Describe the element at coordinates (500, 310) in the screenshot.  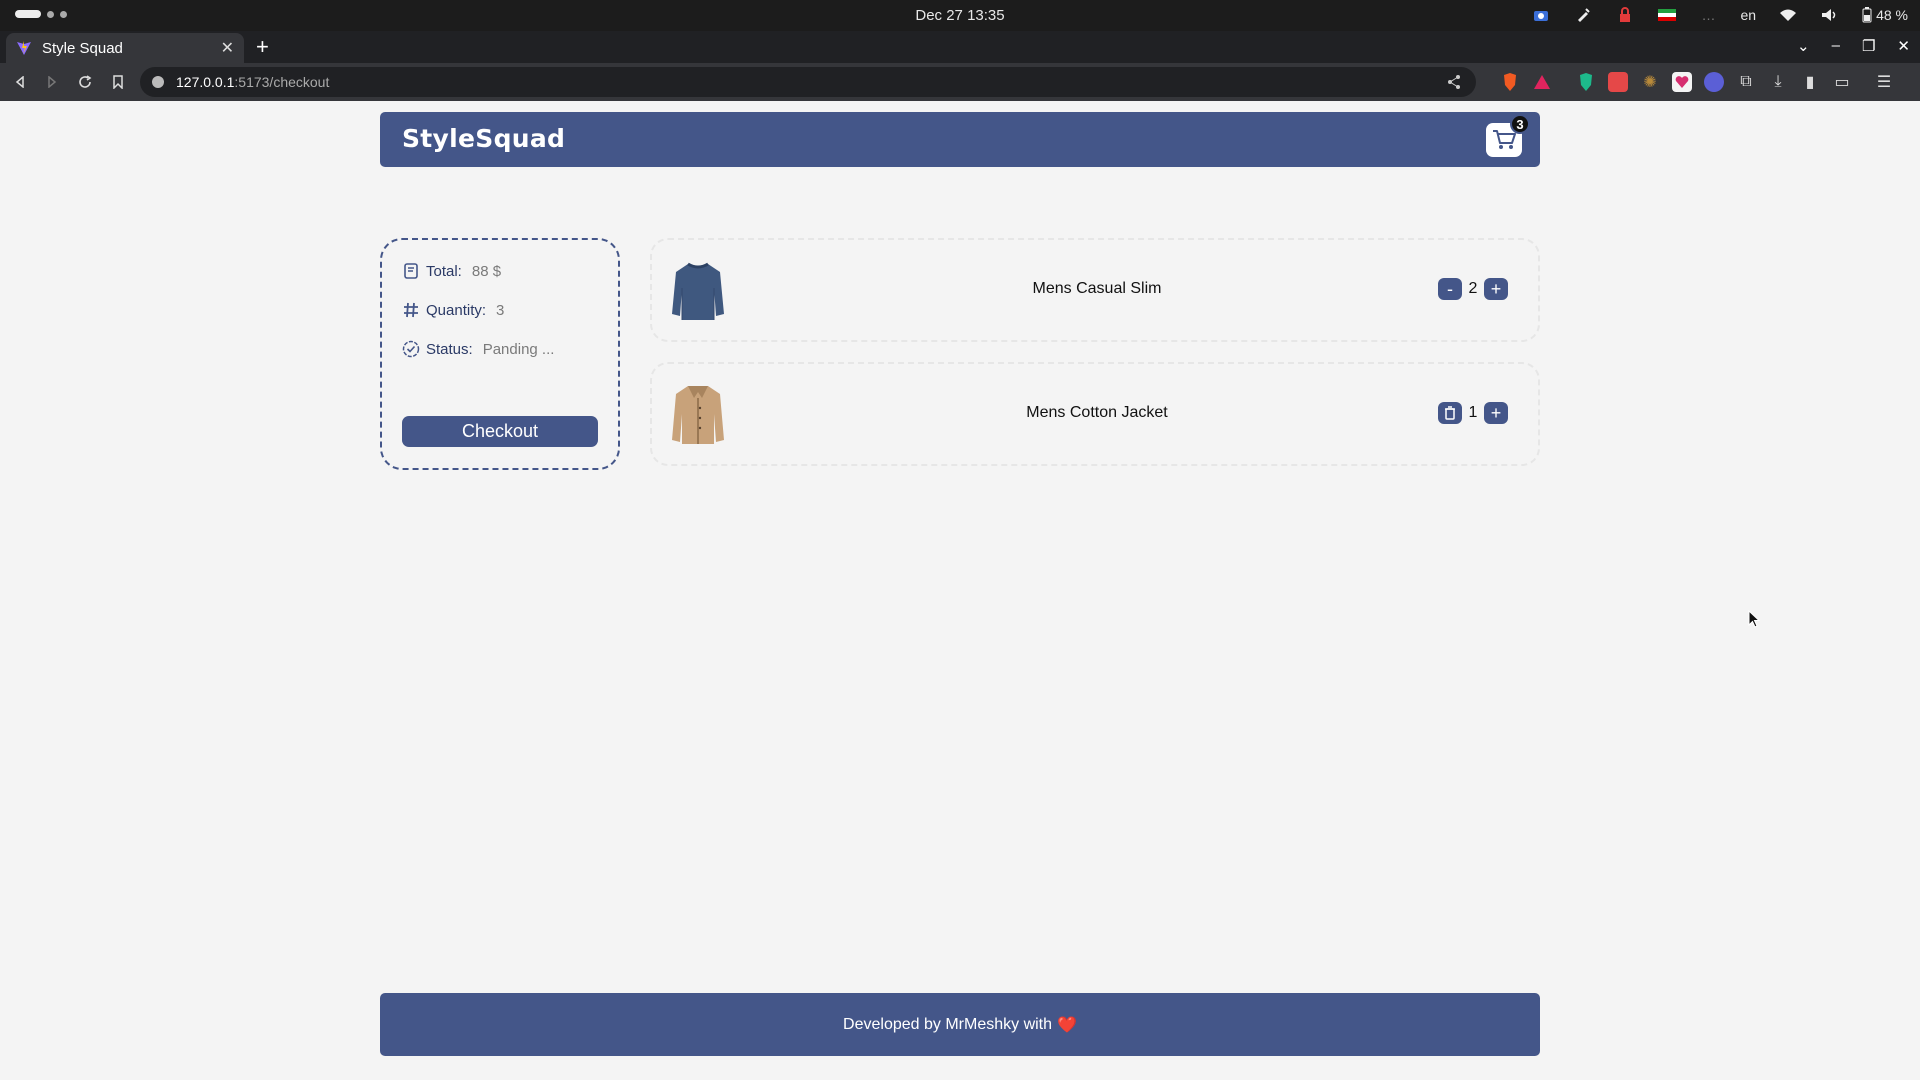
I see `quantity-value: 3` at that location.